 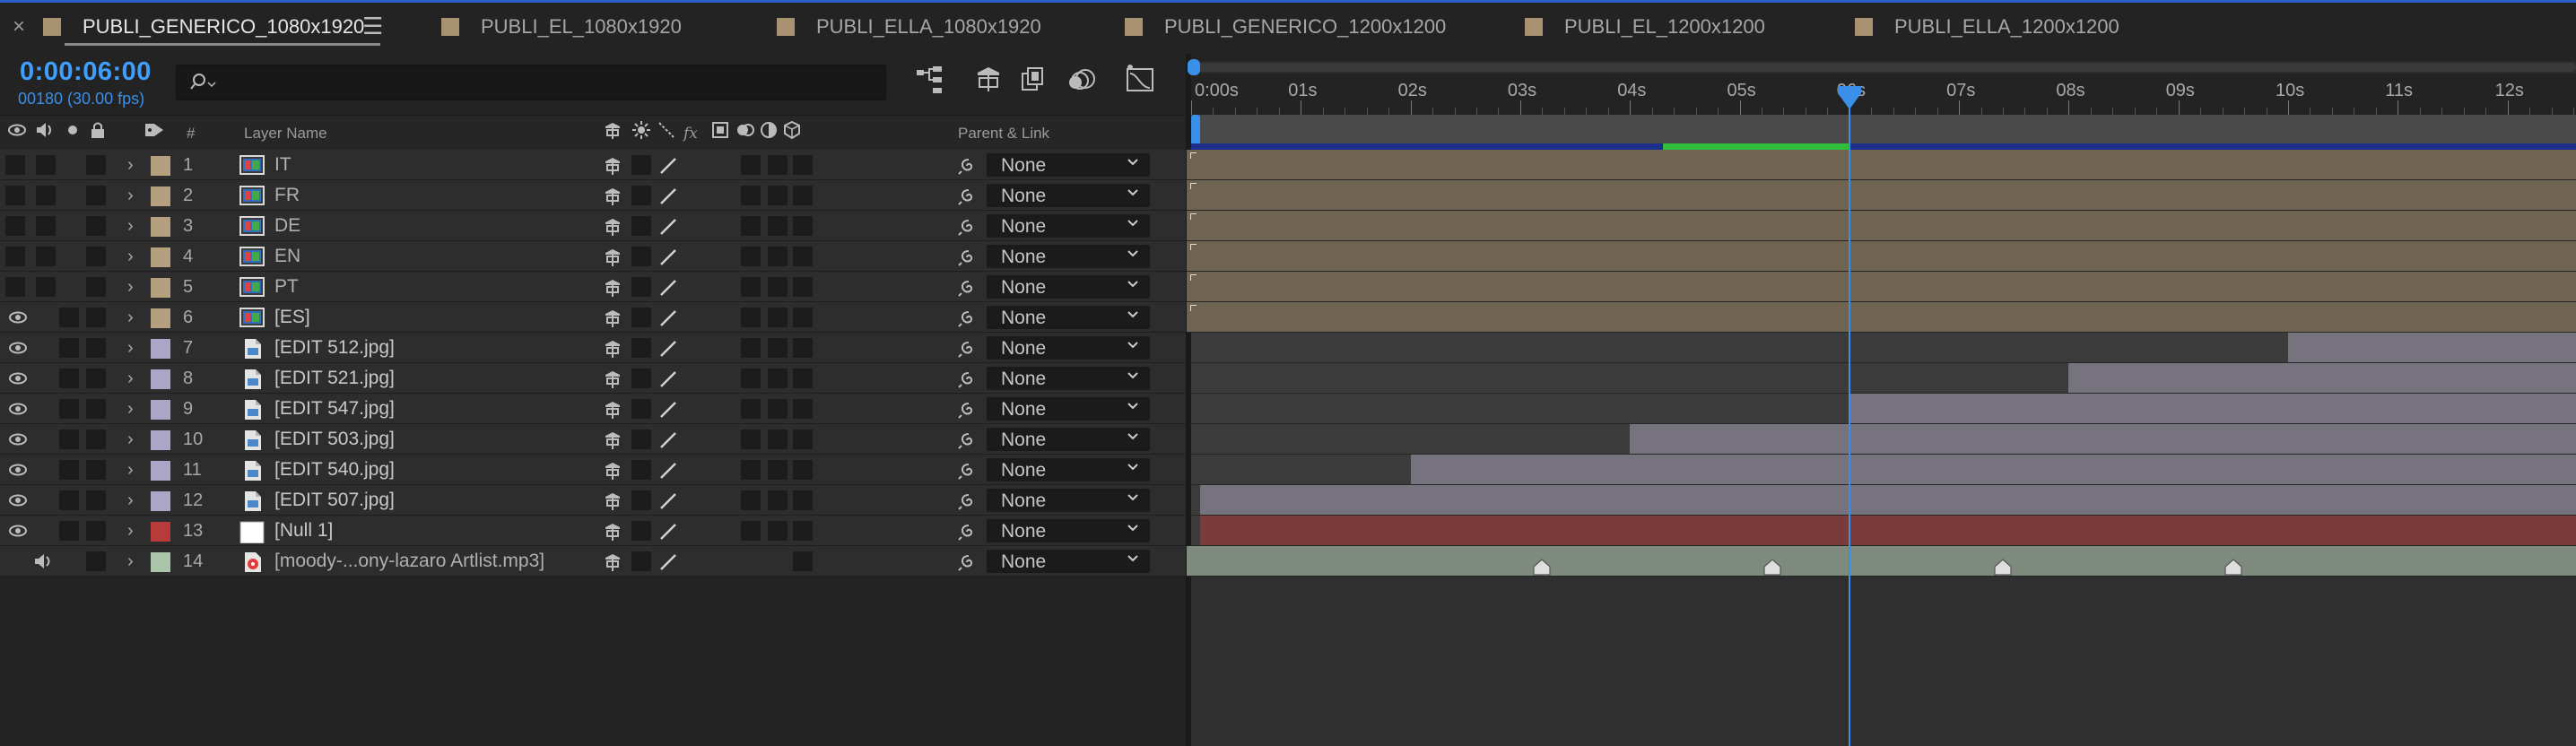 I want to click on layer-row: › 2 FR None, so click(x=593, y=196).